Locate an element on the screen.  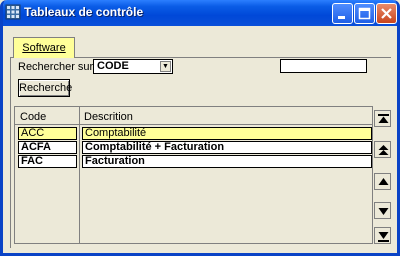
last-row-icon is located at coordinates (383, 237).